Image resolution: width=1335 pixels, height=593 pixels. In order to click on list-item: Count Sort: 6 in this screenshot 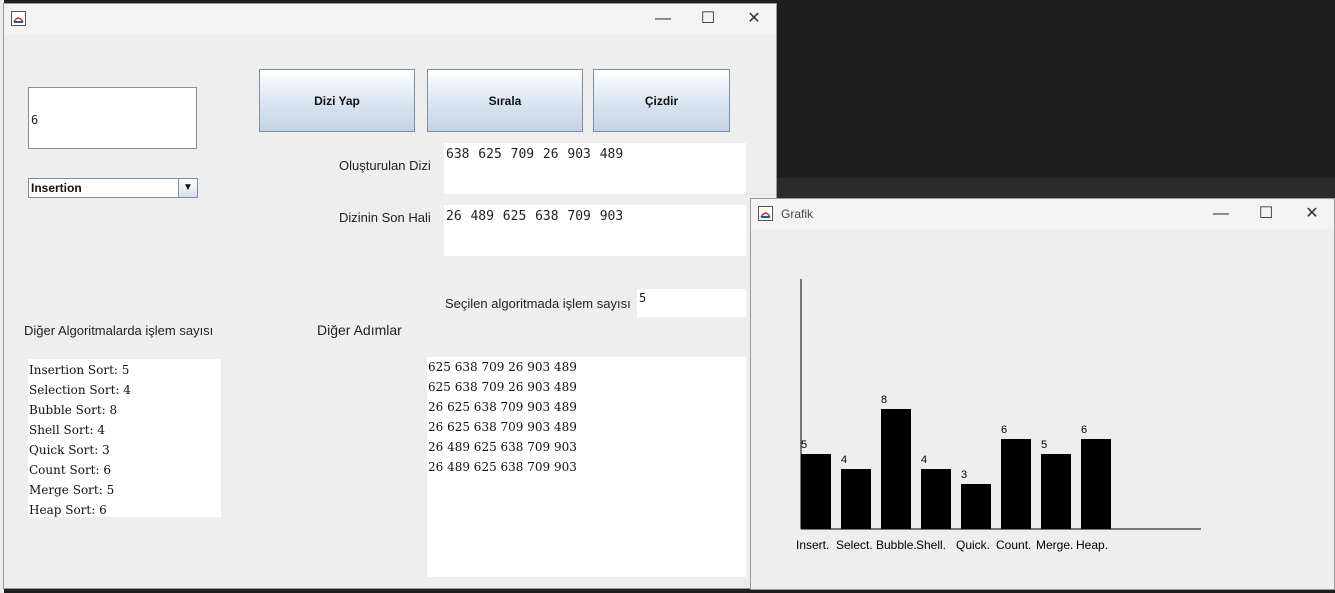, I will do `click(70, 470)`.